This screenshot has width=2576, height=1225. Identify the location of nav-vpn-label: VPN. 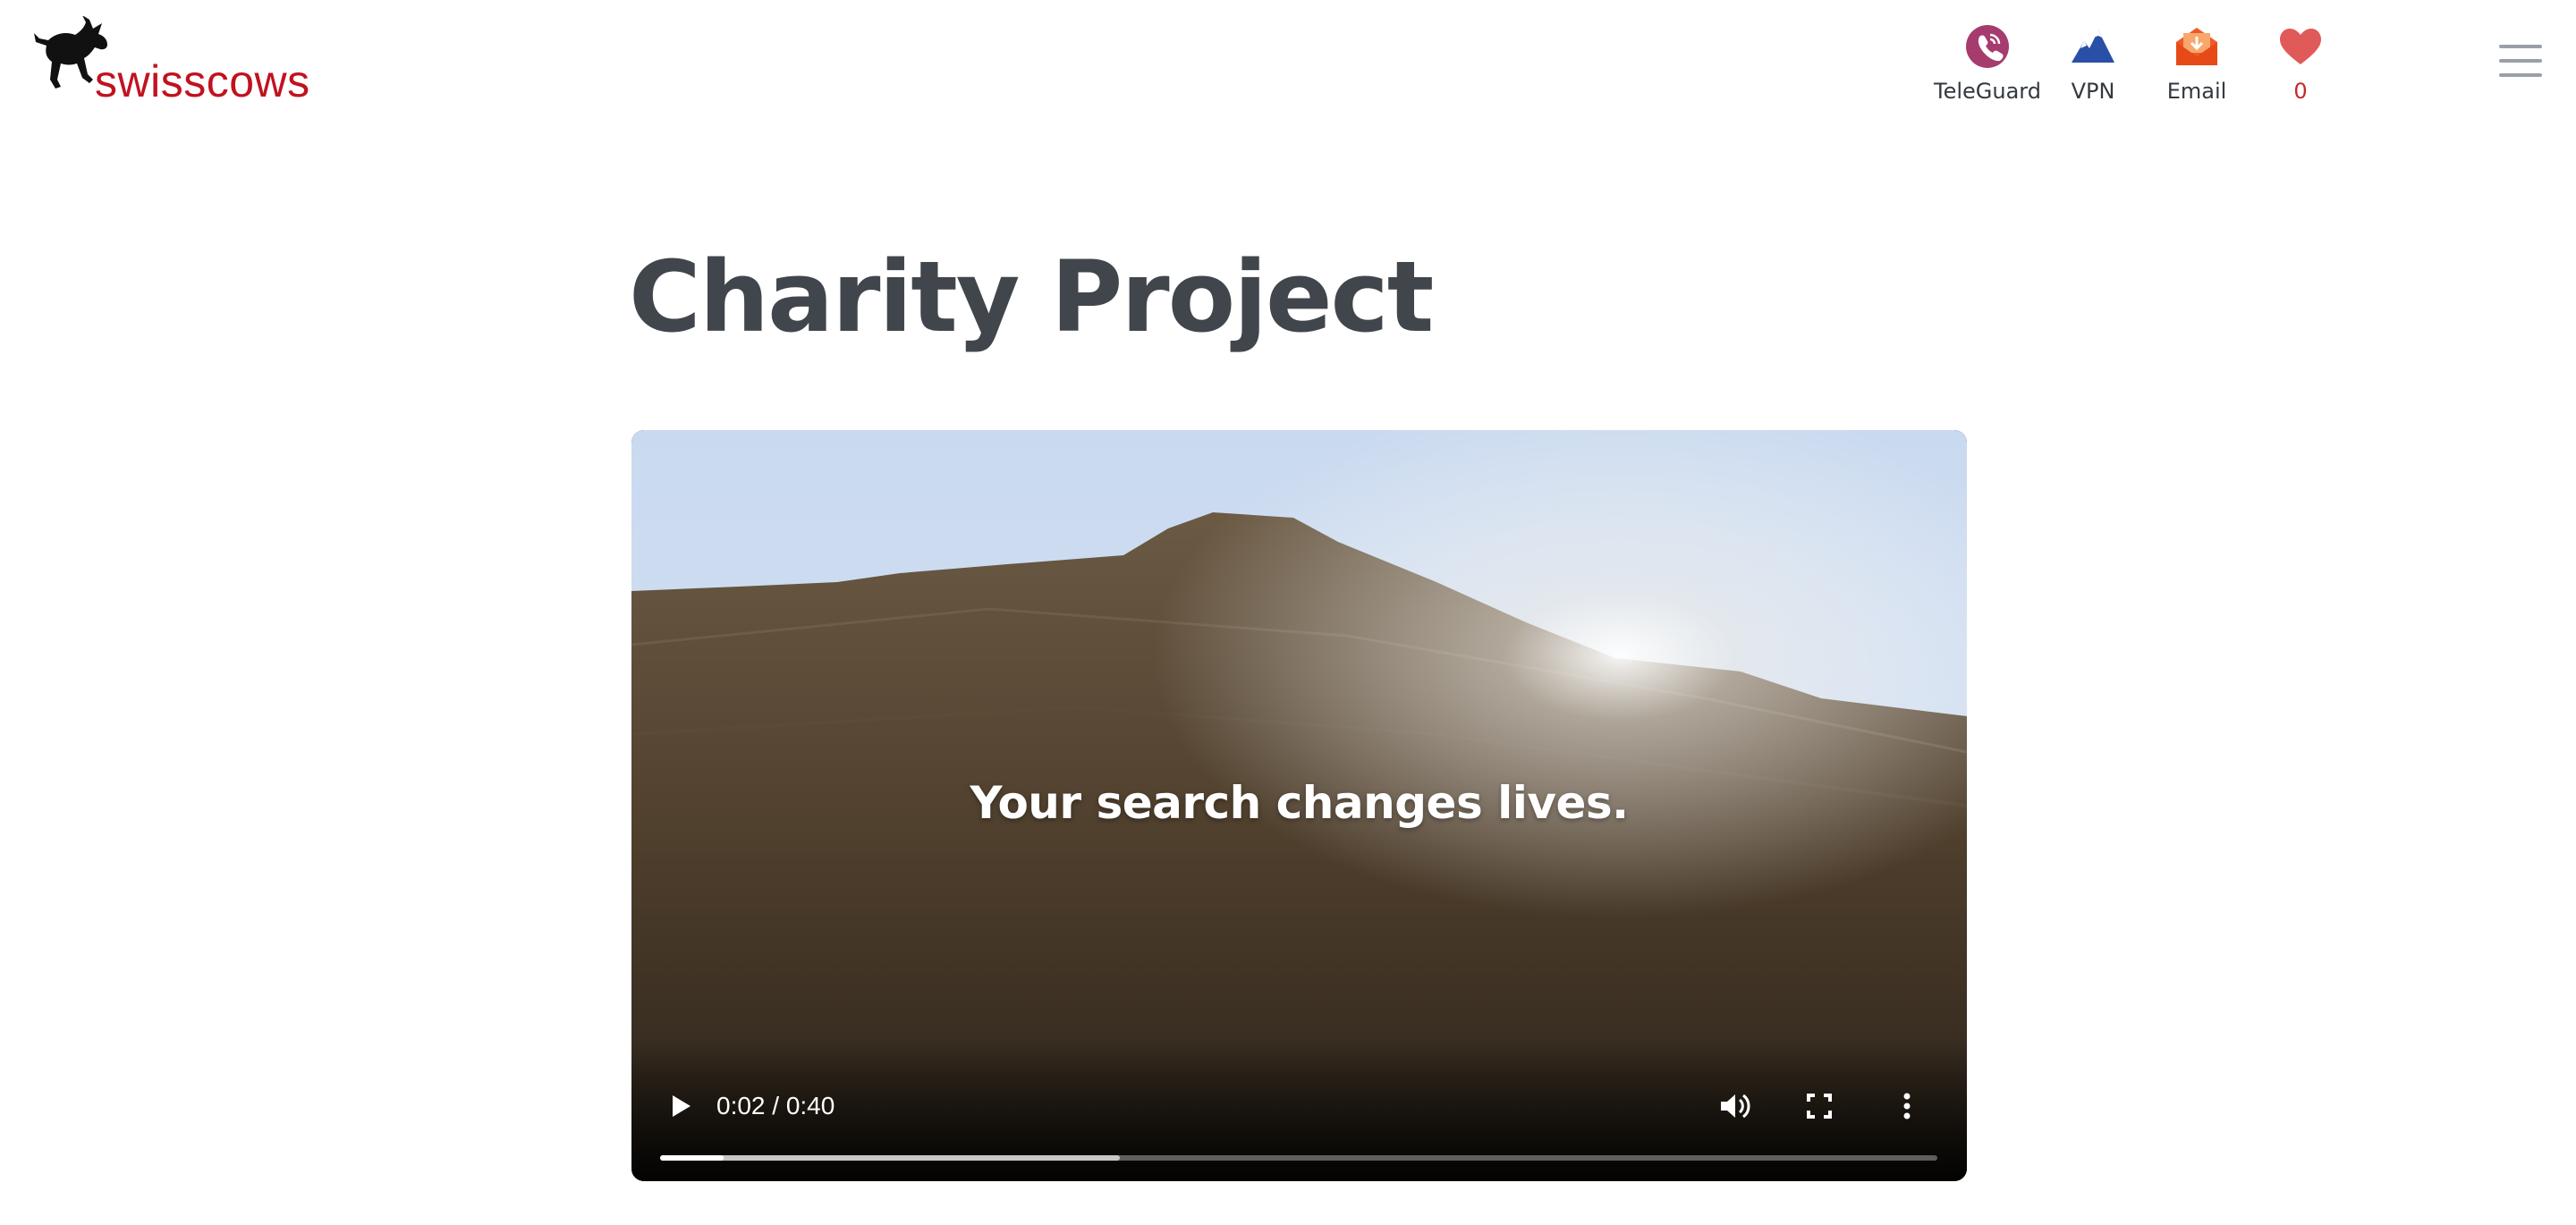
(2093, 91).